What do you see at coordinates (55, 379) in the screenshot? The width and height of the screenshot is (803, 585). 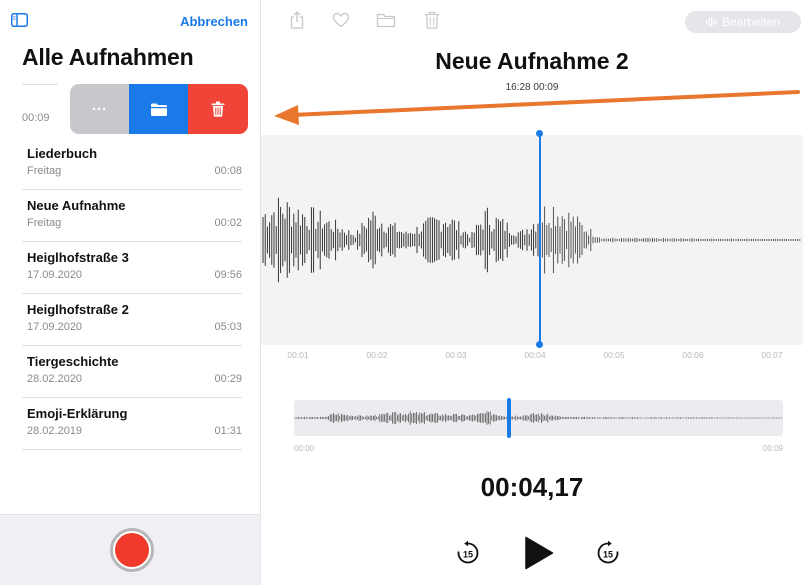 I see `list-item-date: 28.02.2020` at bounding box center [55, 379].